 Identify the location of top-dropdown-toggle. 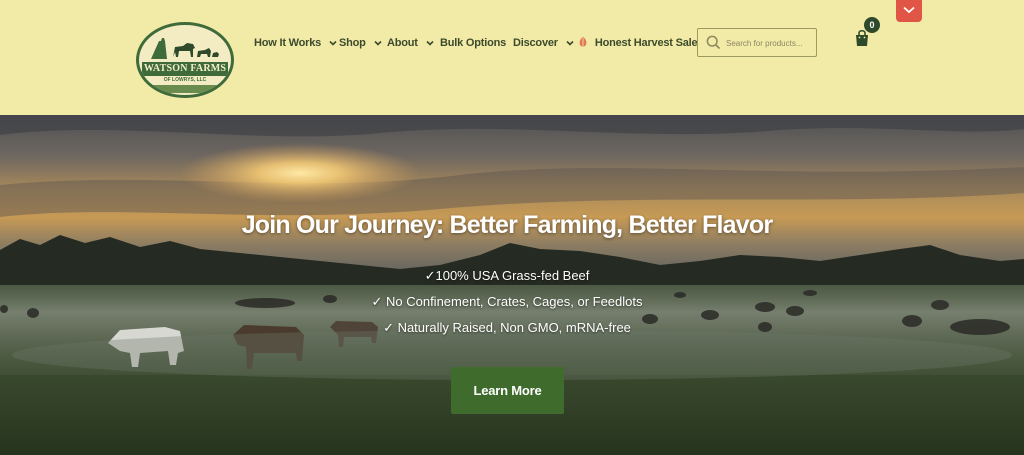
(909, 11).